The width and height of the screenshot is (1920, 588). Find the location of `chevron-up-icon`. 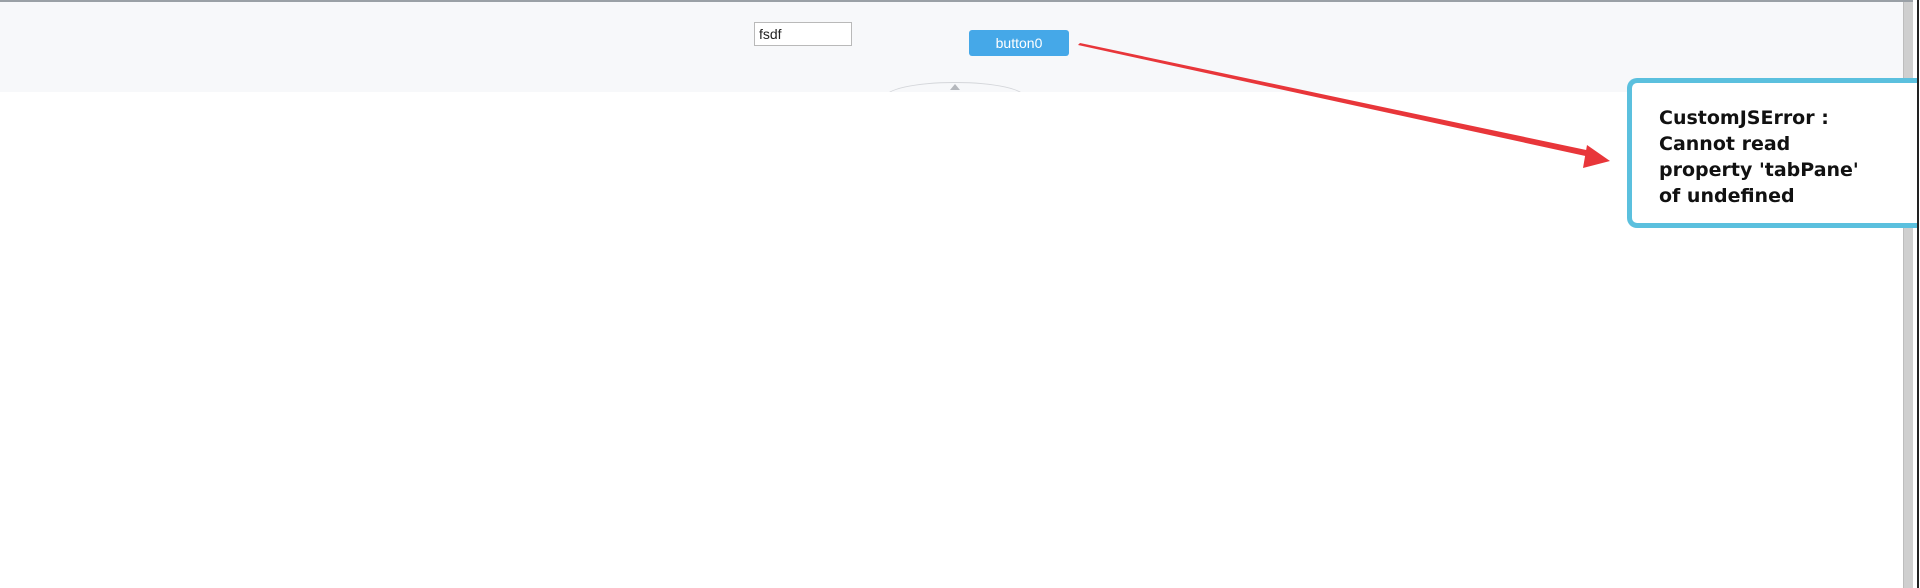

chevron-up-icon is located at coordinates (955, 87).